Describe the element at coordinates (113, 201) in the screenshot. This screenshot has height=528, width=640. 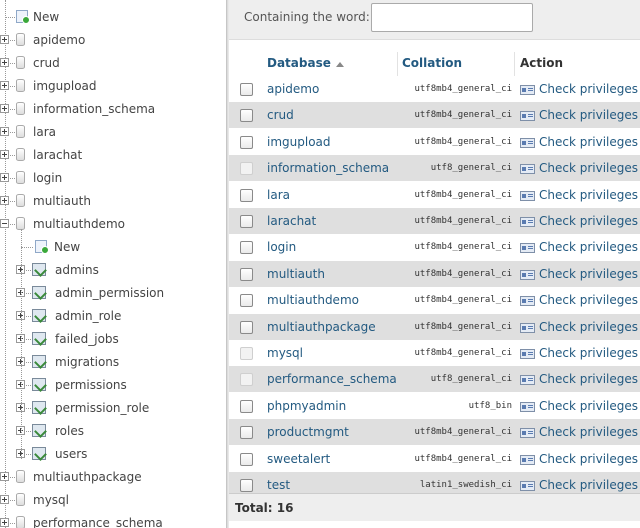
I see `tree-db-multiauth: multiauth` at that location.